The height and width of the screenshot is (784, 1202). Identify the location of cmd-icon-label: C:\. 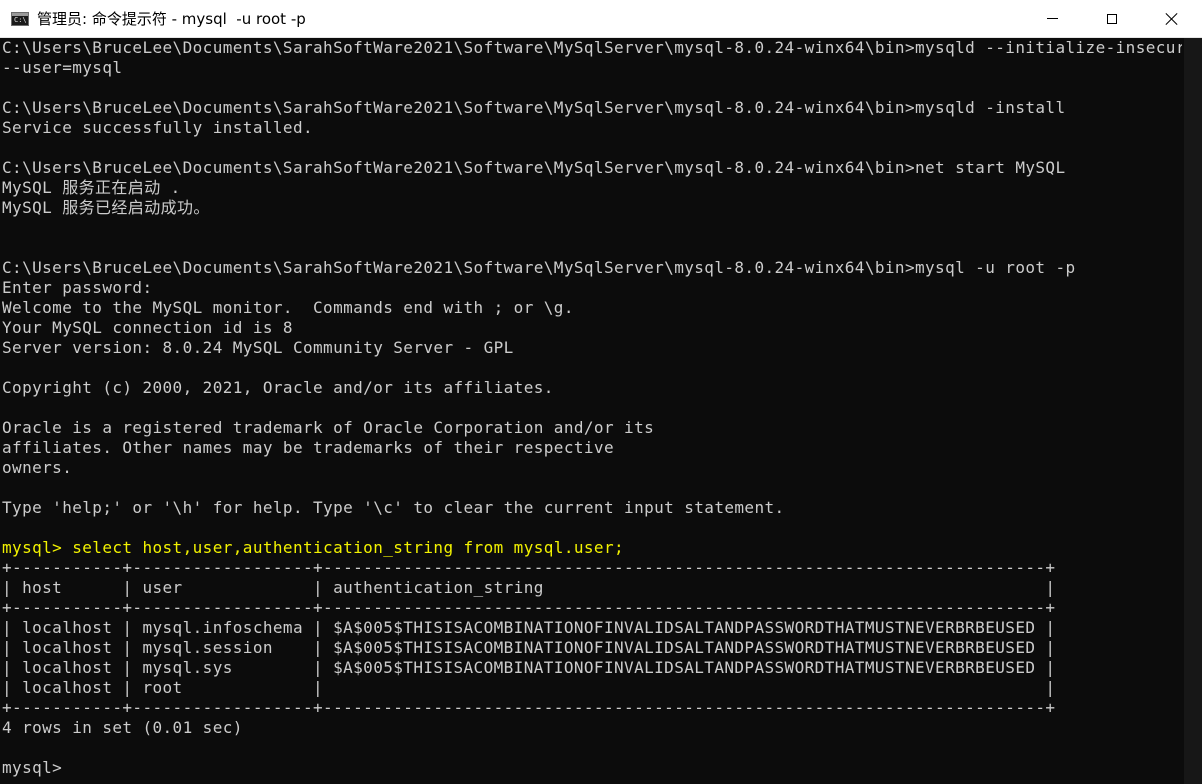
(20, 19).